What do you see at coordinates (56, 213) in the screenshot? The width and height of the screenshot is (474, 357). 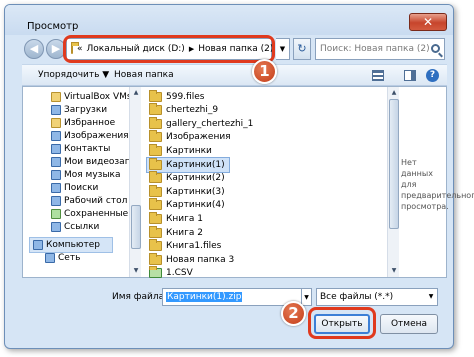 I see `games-icon` at bounding box center [56, 213].